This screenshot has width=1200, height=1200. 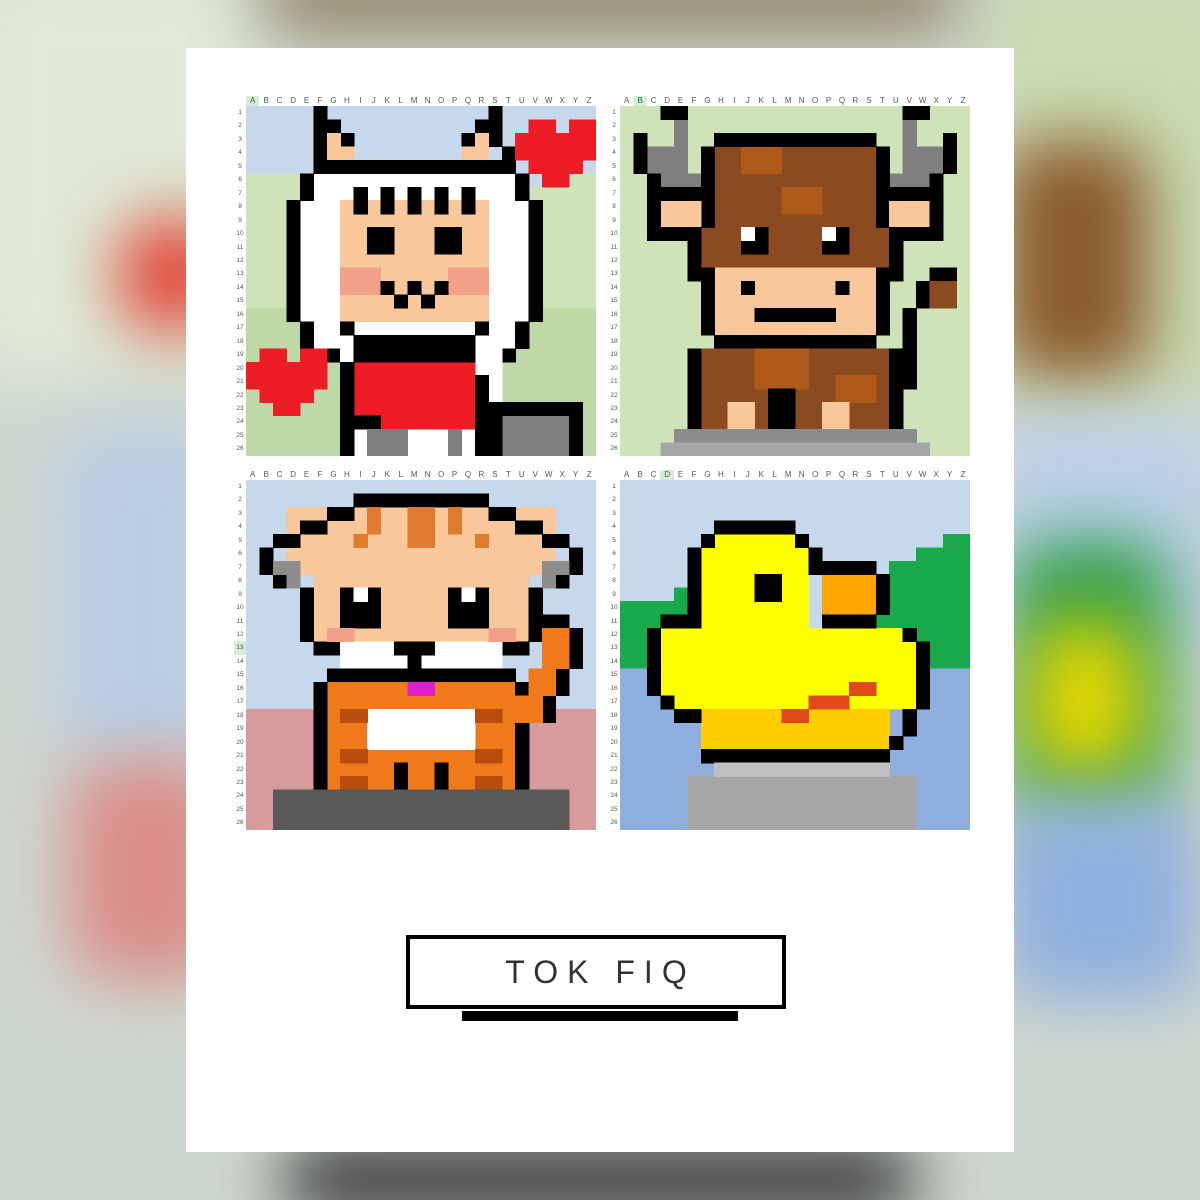 What do you see at coordinates (535, 475) in the screenshot?
I see `column-label: V` at bounding box center [535, 475].